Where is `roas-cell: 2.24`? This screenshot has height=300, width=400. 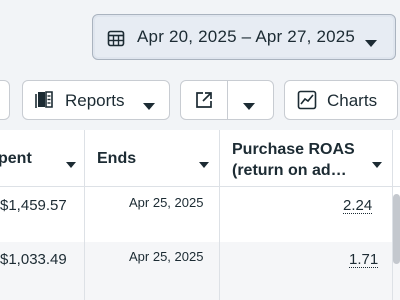
roas-cell: 2.24 is located at coordinates (358, 206).